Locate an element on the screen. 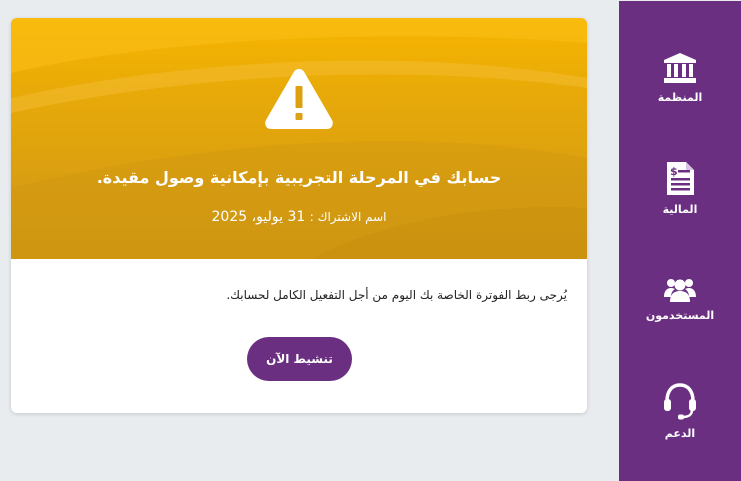 This screenshot has height=481, width=741. activate-now-button: تنشيط الآن is located at coordinates (299, 359).